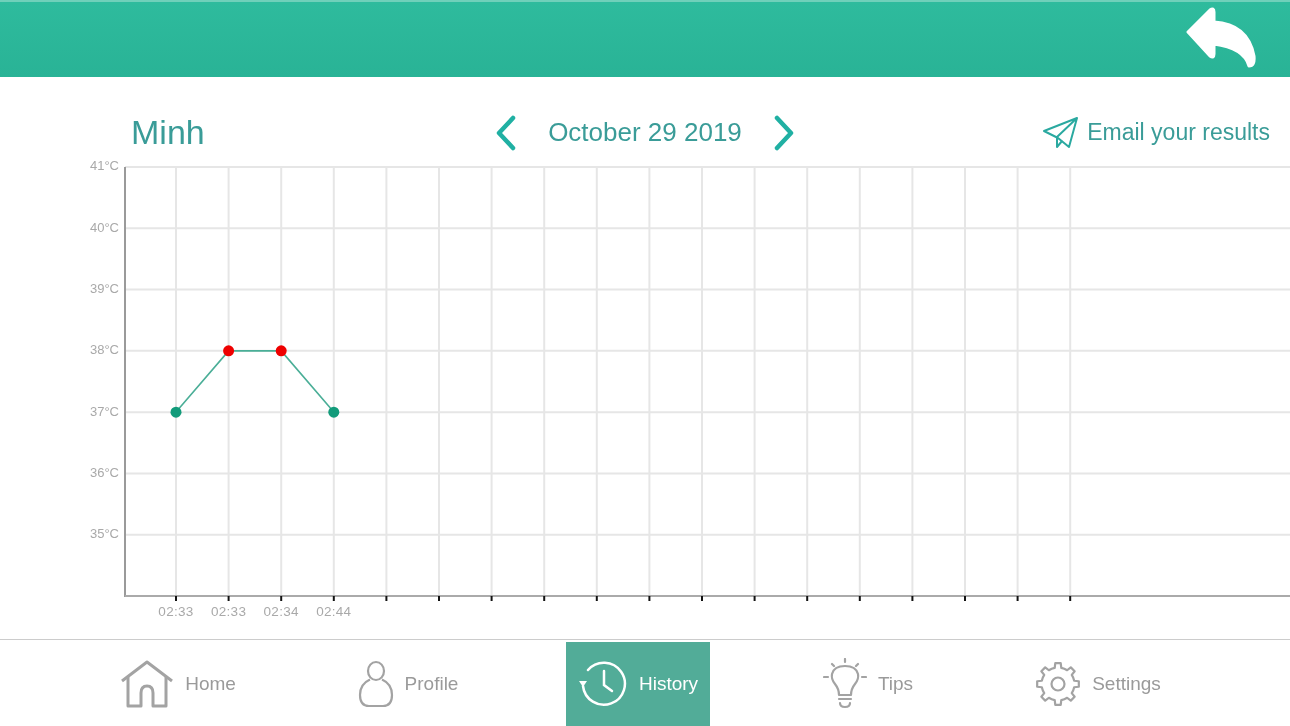 This screenshot has height=726, width=1290. I want to click on gear-icon, so click(1058, 684).